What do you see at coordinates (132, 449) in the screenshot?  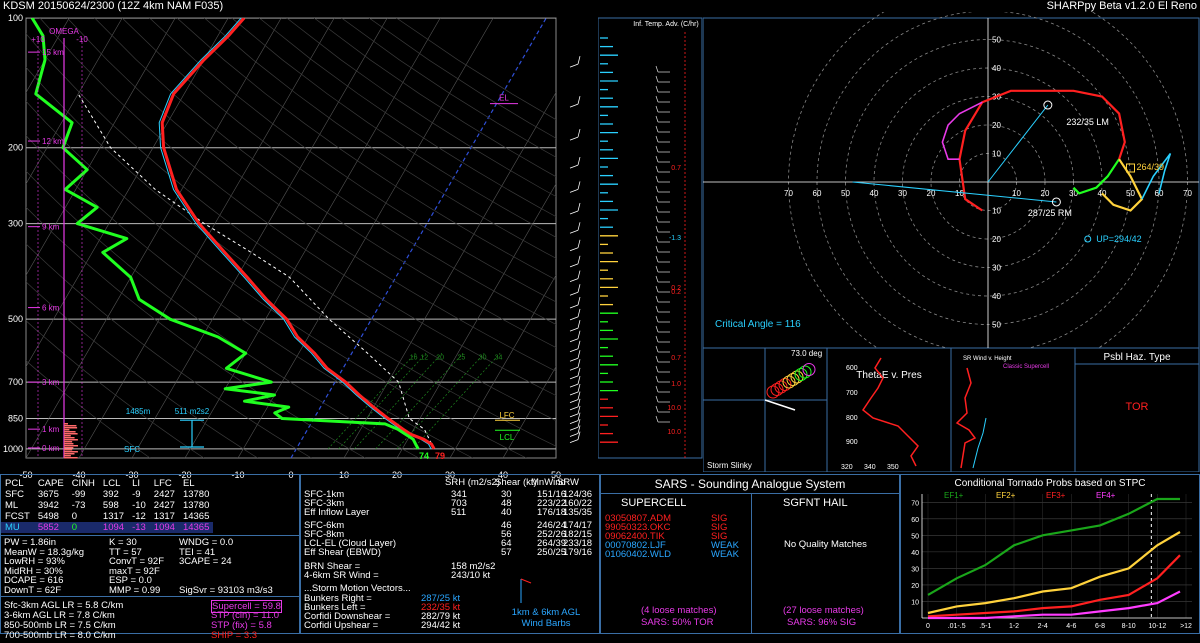 I see `sfc-label: SFC` at bounding box center [132, 449].